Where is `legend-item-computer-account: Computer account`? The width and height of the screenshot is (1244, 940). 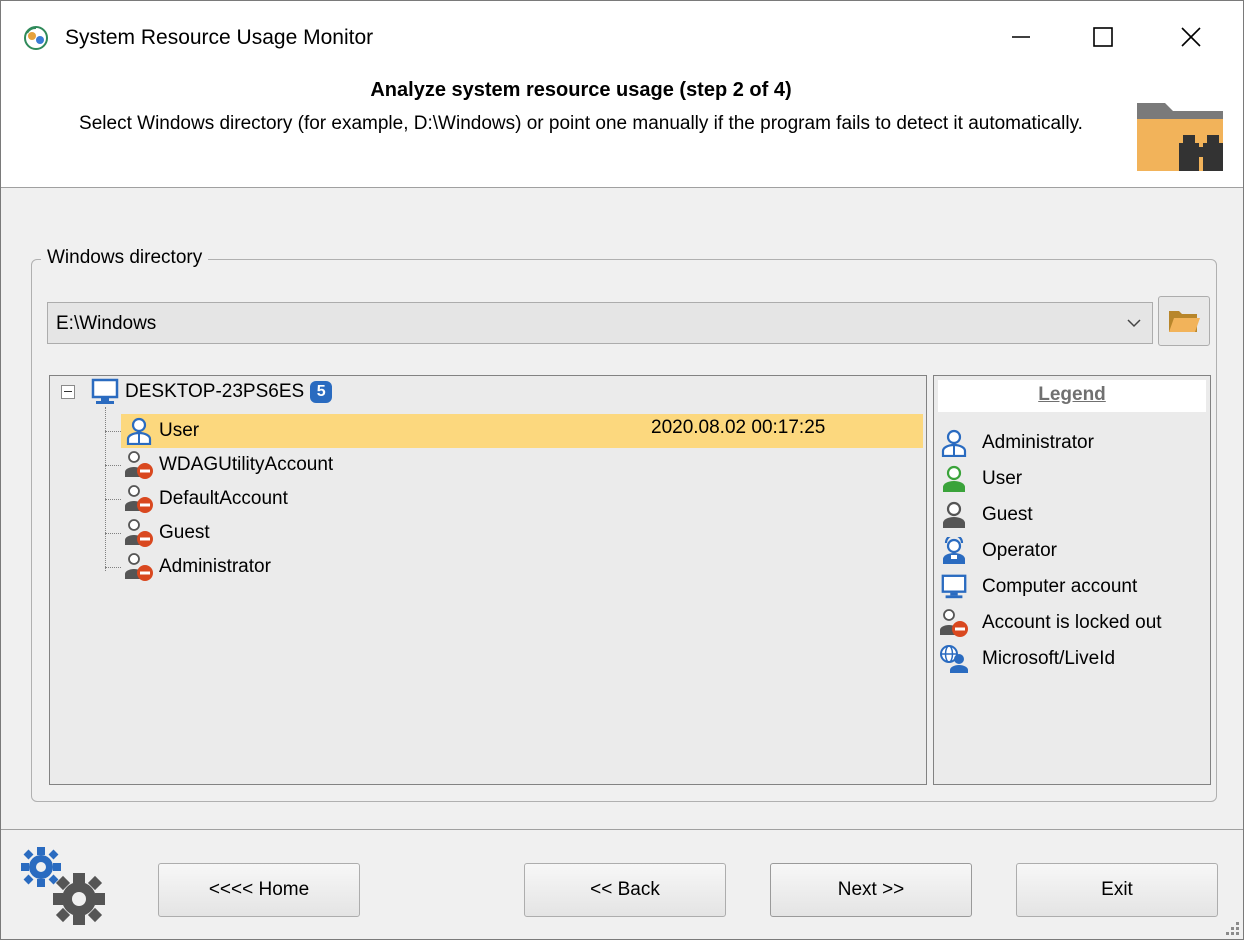
legend-item-computer-account: Computer account is located at coordinates (1037, 587).